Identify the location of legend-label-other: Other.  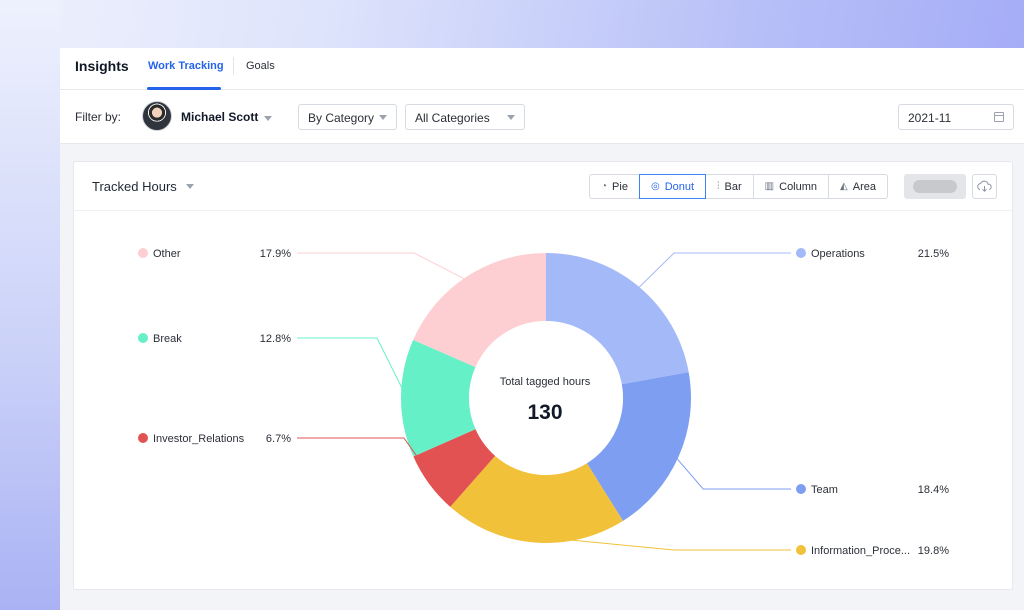
(167, 254).